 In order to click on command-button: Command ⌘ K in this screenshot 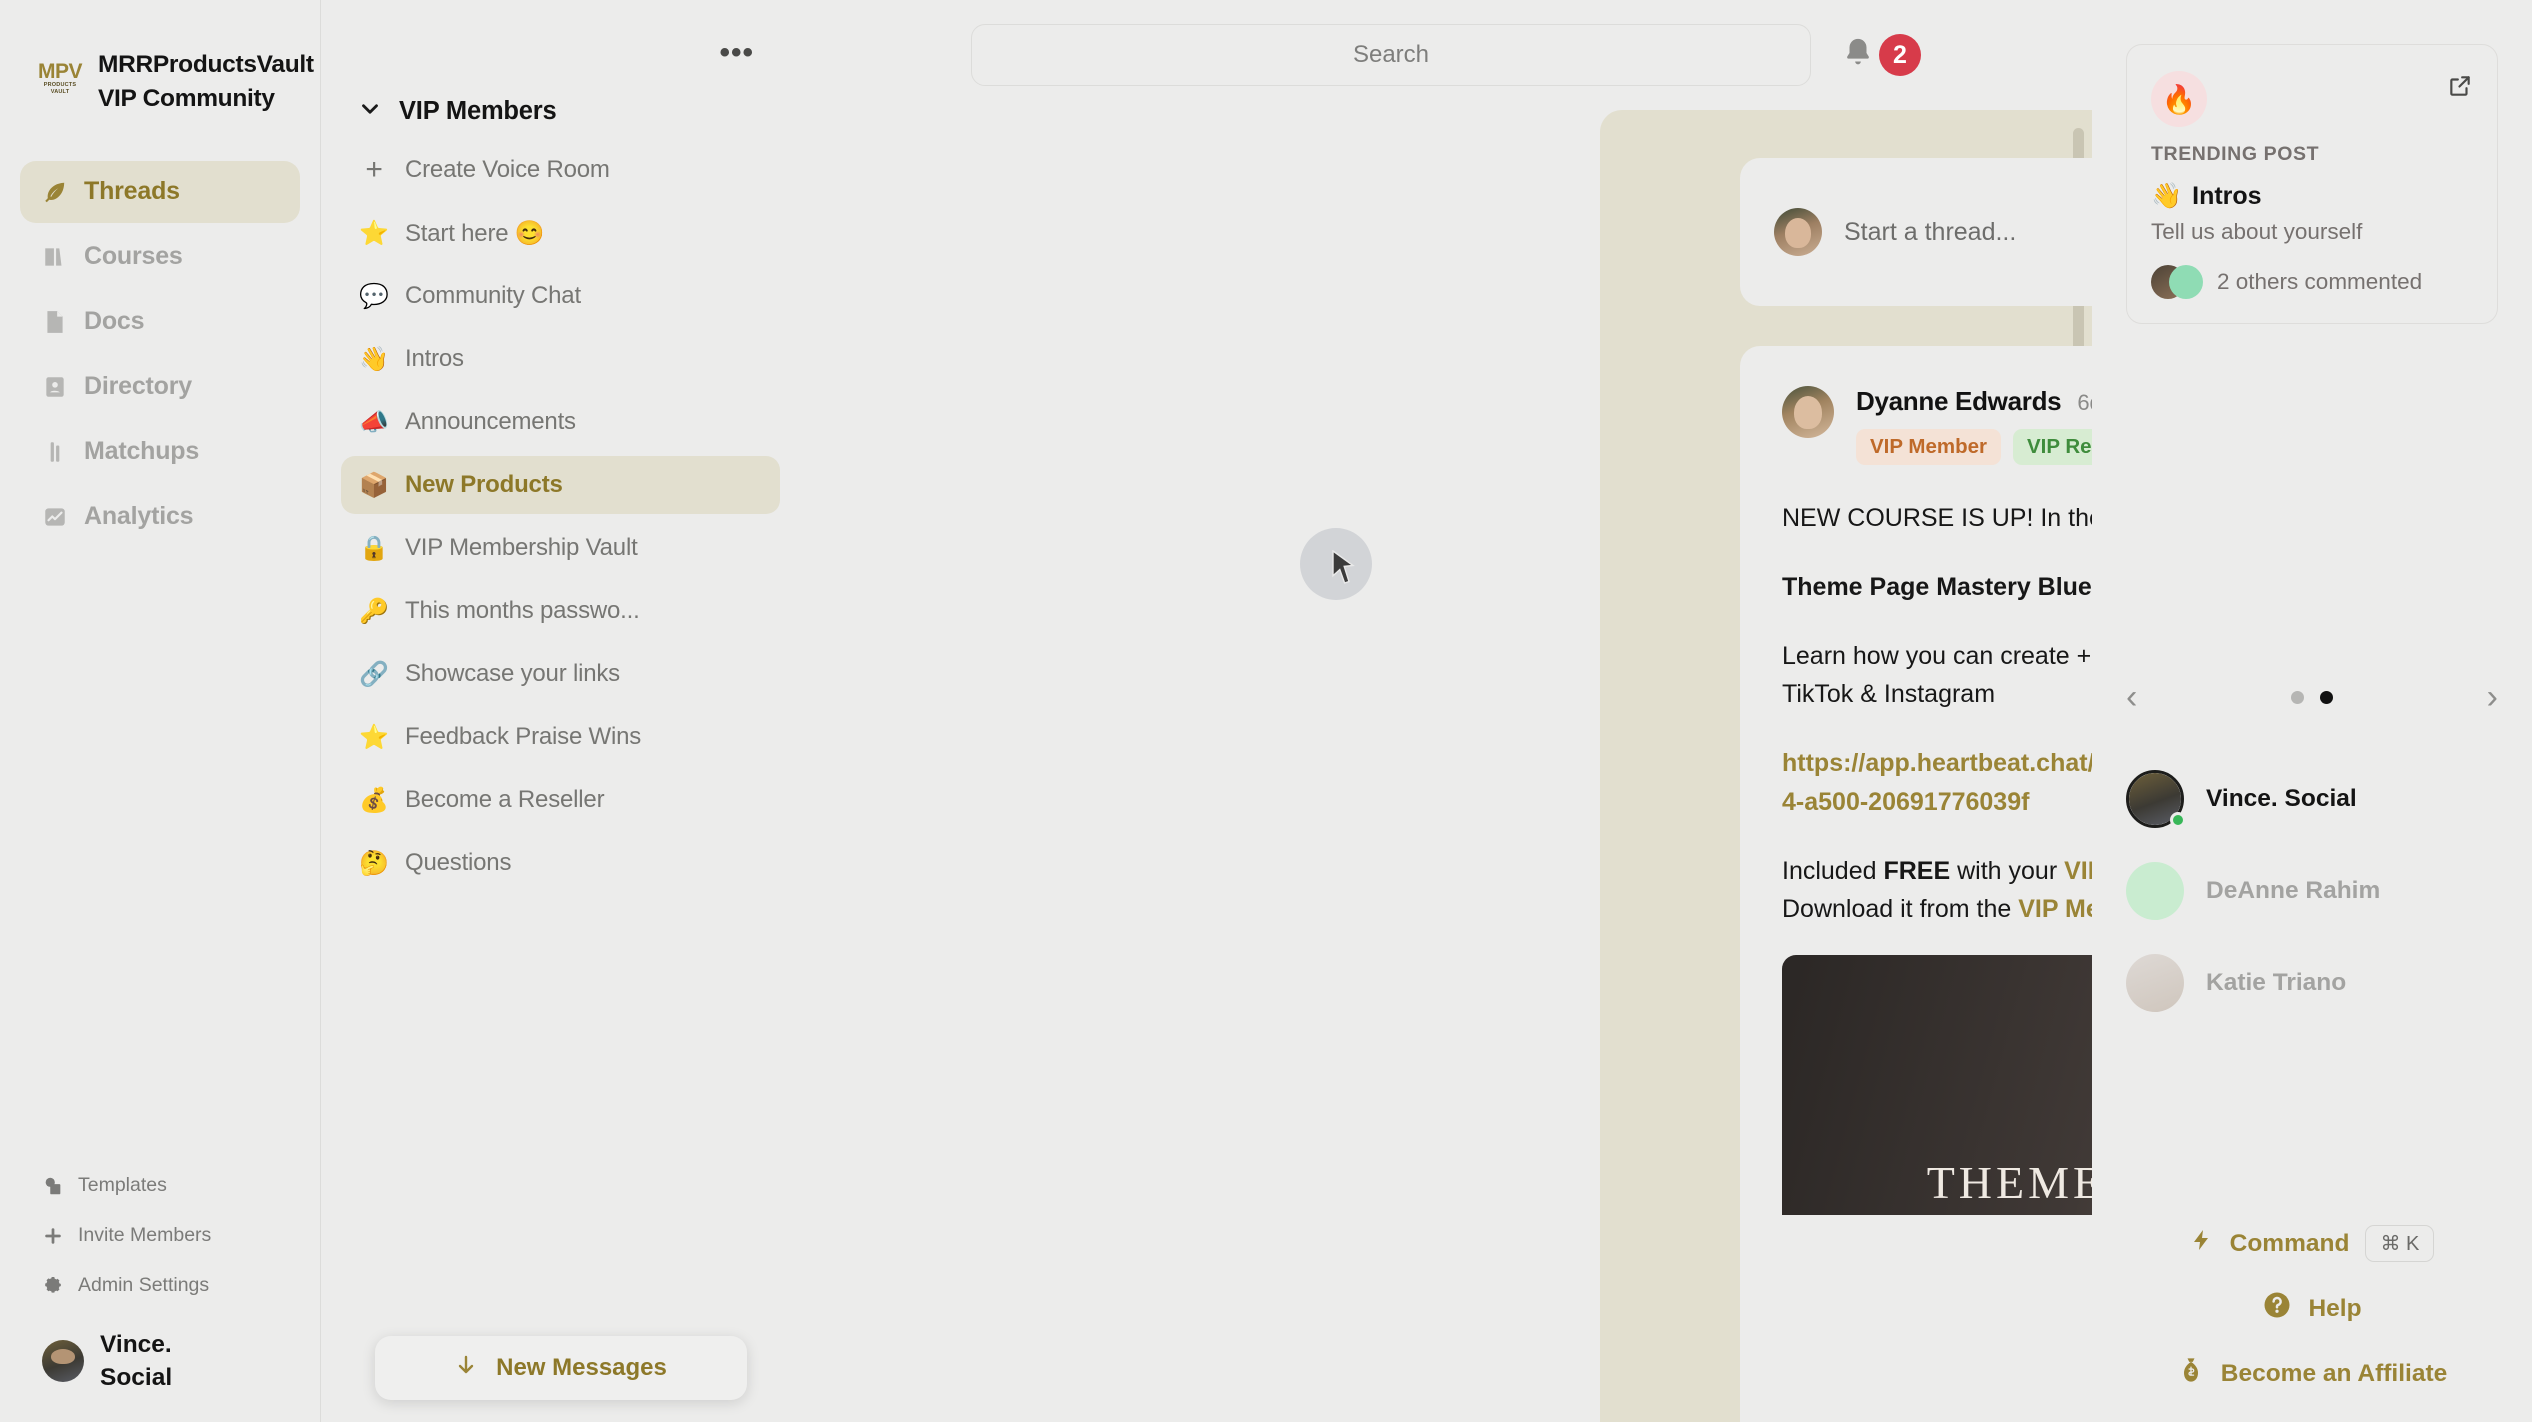, I will do `click(2312, 1243)`.